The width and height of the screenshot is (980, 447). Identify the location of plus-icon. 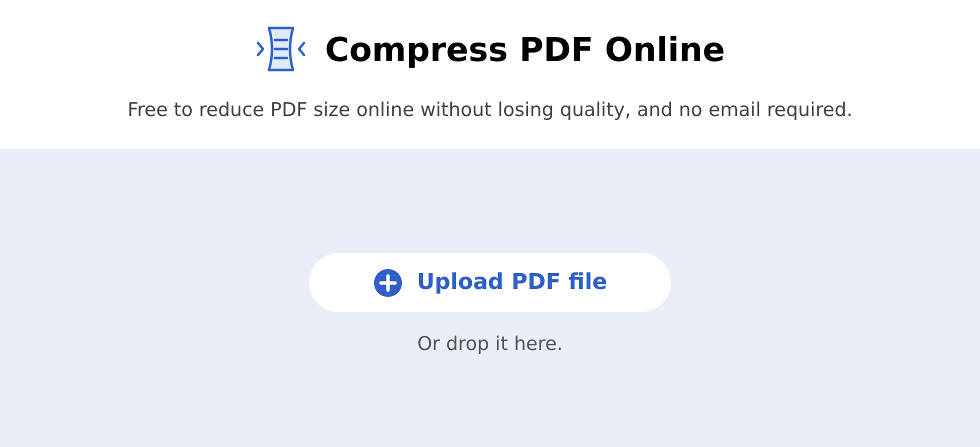
(387, 283).